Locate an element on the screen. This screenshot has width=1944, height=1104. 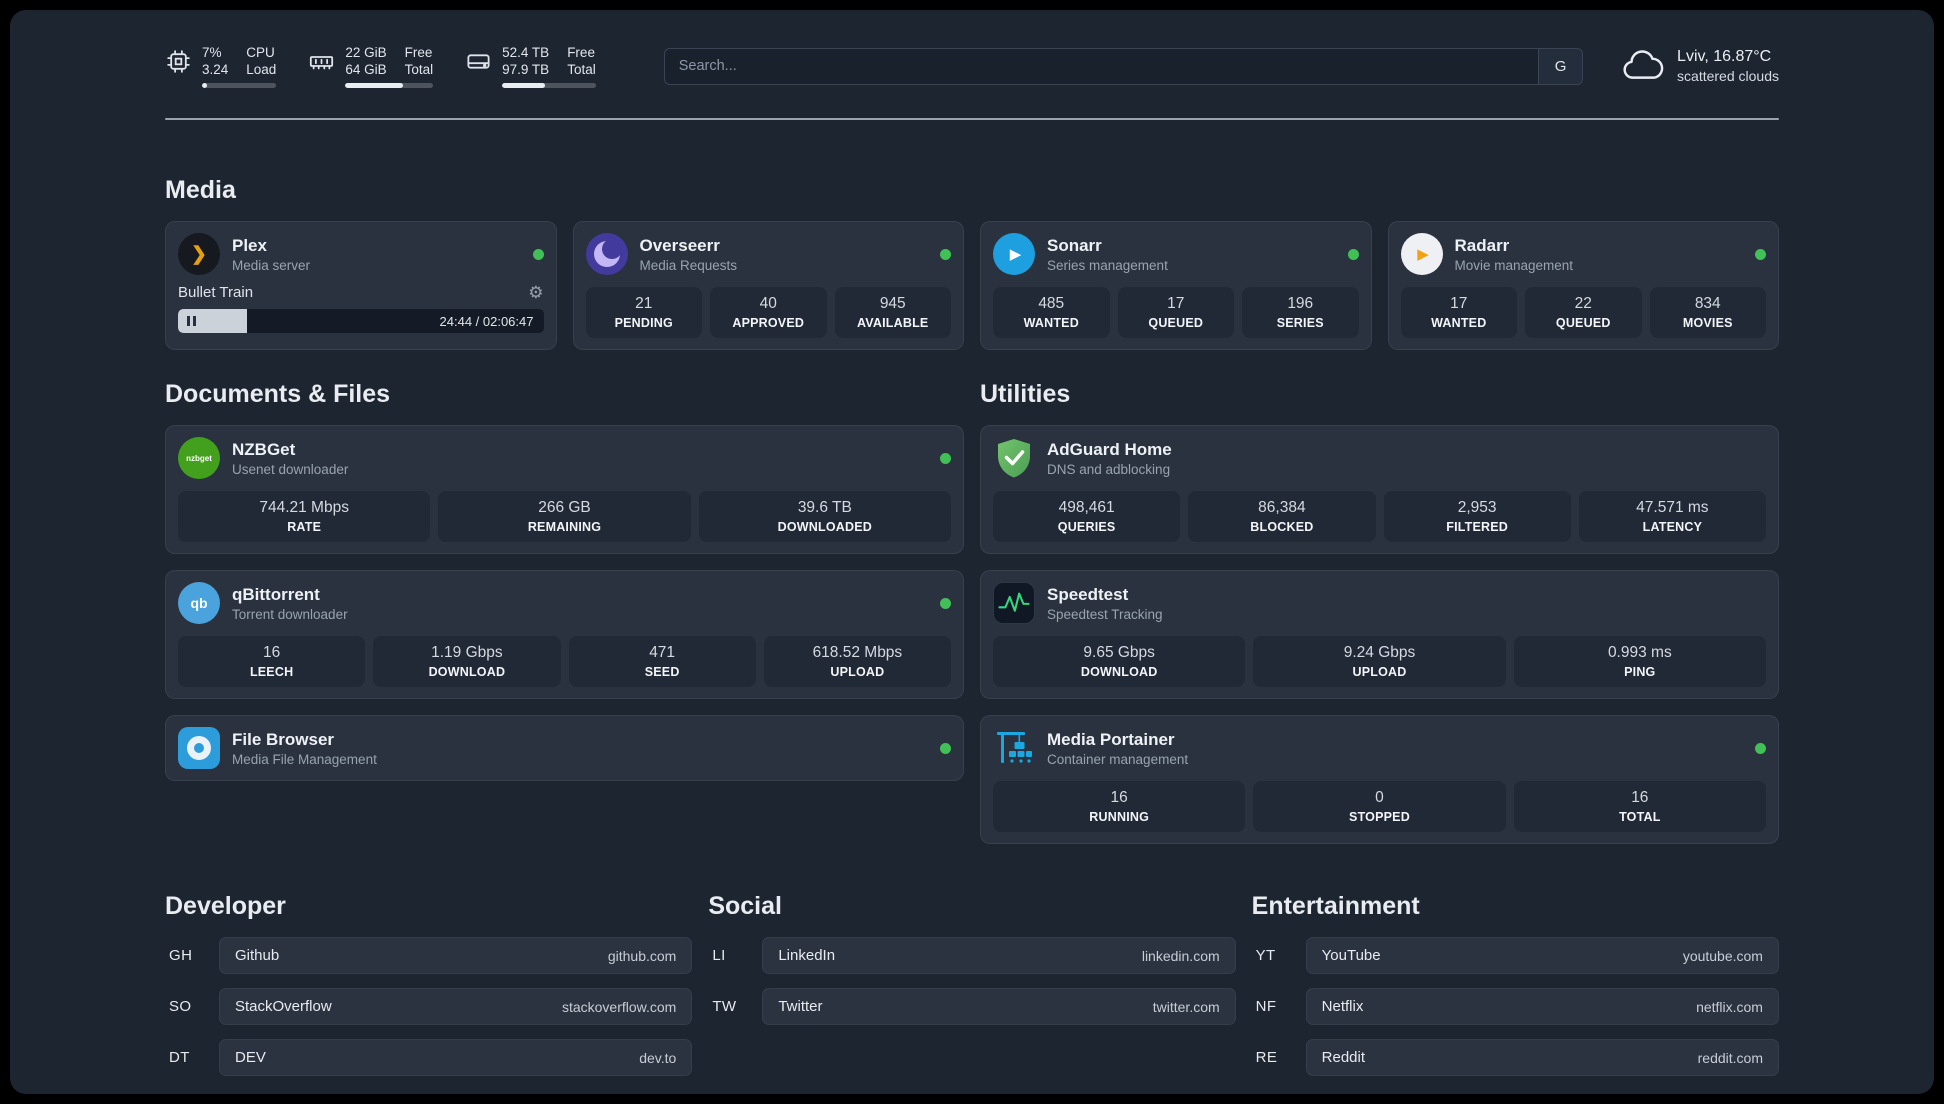
stat-label: UPLOAD is located at coordinates (857, 672).